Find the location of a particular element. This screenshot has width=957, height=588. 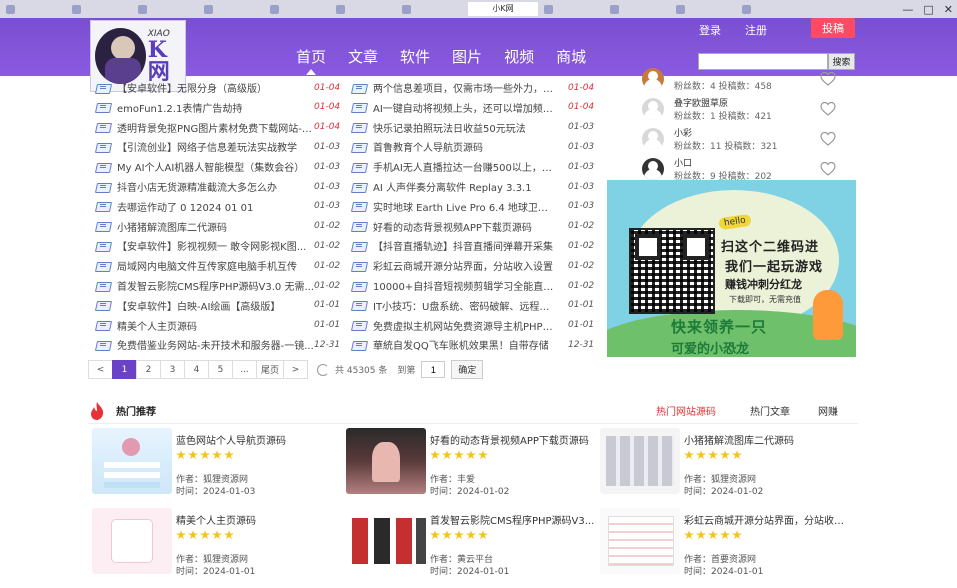

article-title: 快乐记录拍照玩法日收益50元玩法 is located at coordinates (464, 127).